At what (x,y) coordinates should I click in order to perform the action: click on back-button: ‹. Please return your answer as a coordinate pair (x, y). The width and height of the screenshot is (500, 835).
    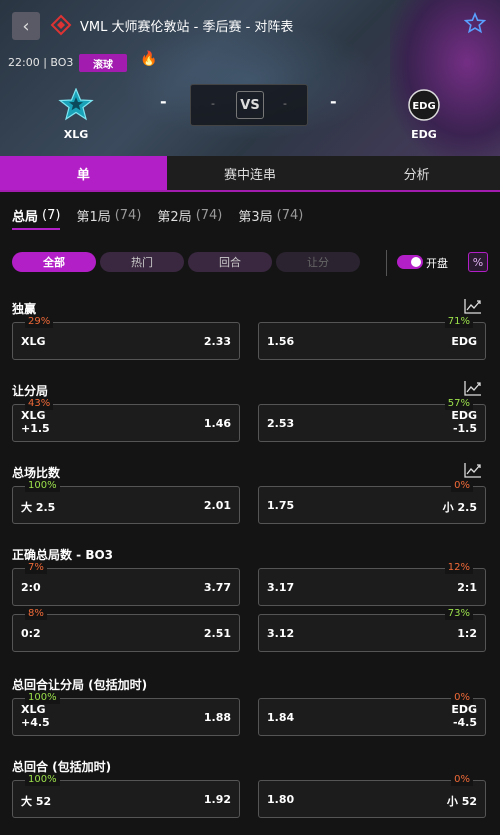
    Looking at the image, I should click on (26, 26).